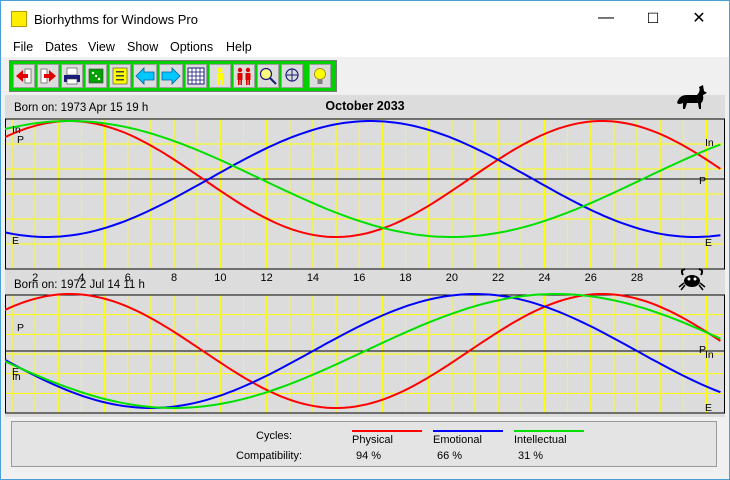  What do you see at coordinates (116, 19) in the screenshot?
I see `window-title: Biorhythms for Windows Pro` at bounding box center [116, 19].